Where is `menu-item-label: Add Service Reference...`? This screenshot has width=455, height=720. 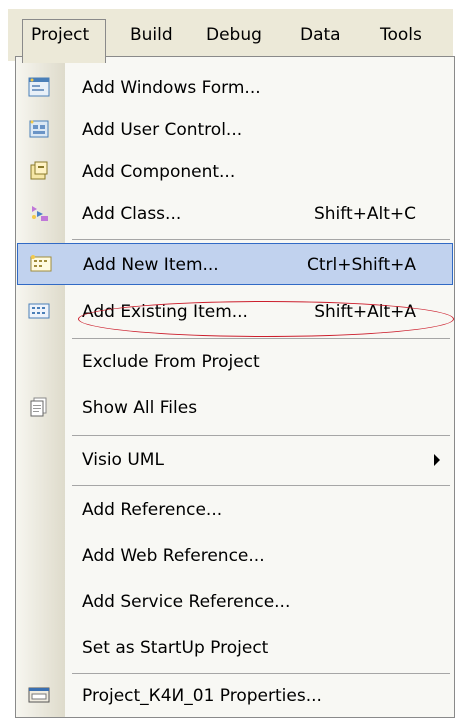 menu-item-label: Add Service Reference... is located at coordinates (186, 602).